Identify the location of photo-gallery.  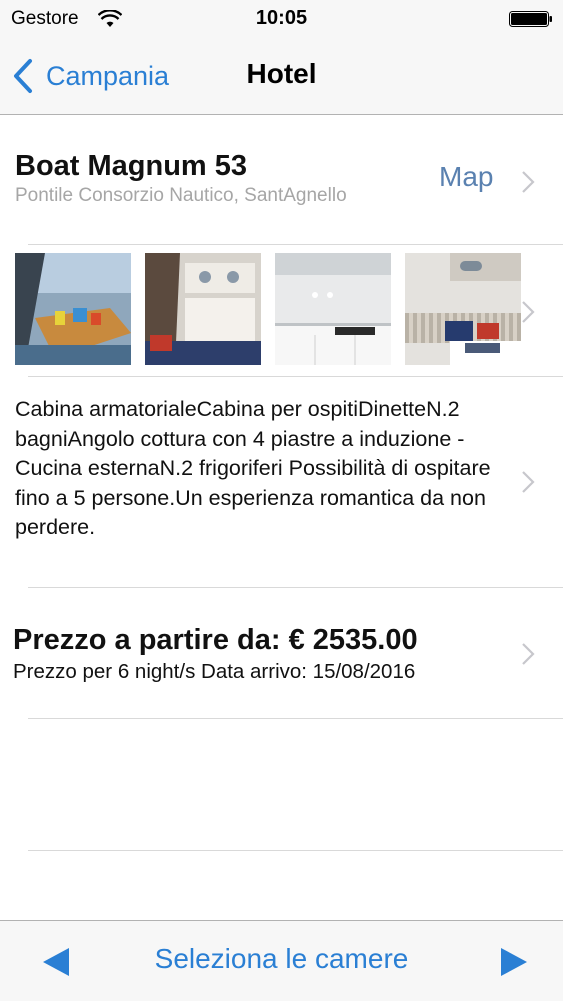
(281, 310).